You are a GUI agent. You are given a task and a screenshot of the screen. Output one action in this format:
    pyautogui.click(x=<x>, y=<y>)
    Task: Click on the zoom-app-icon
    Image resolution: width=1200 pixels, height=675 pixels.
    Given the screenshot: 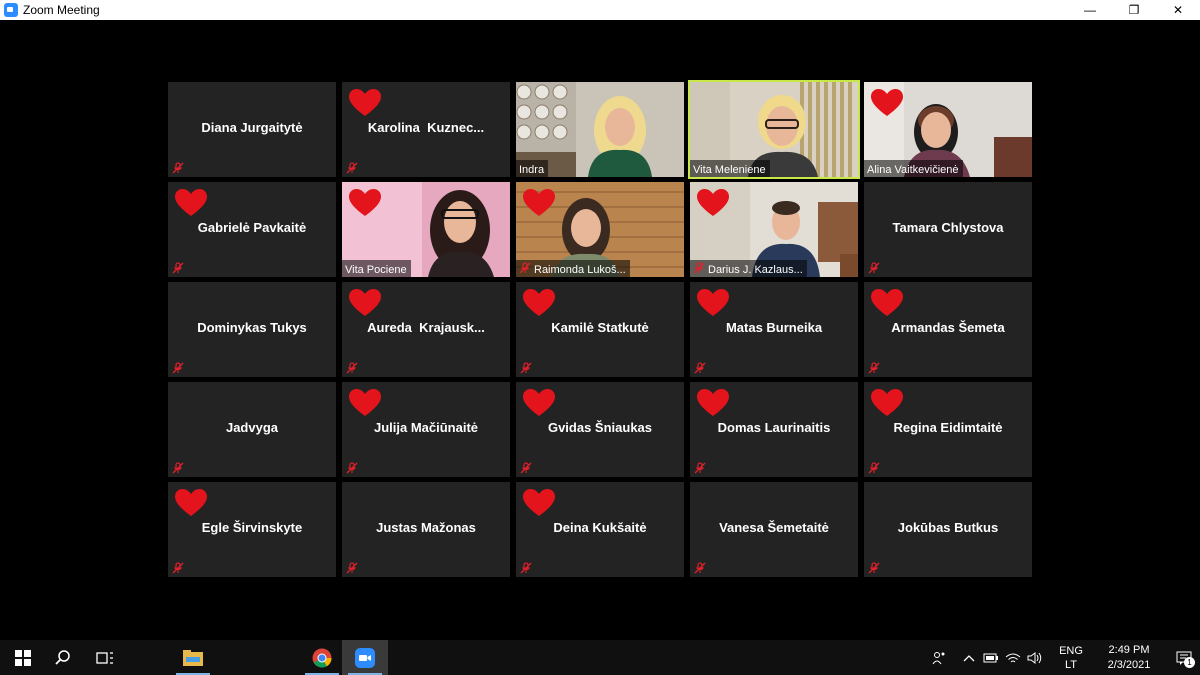 What is the action you would take?
    pyautogui.click(x=11, y=10)
    